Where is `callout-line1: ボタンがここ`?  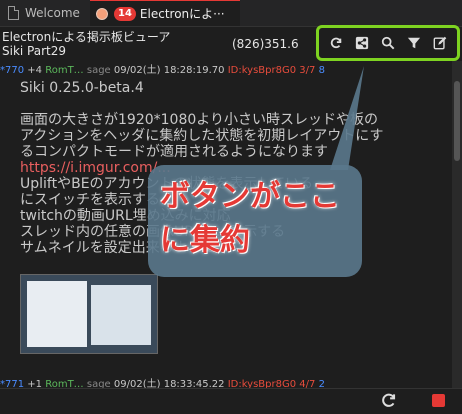
callout-line1: ボタンがここ is located at coordinates (250, 196).